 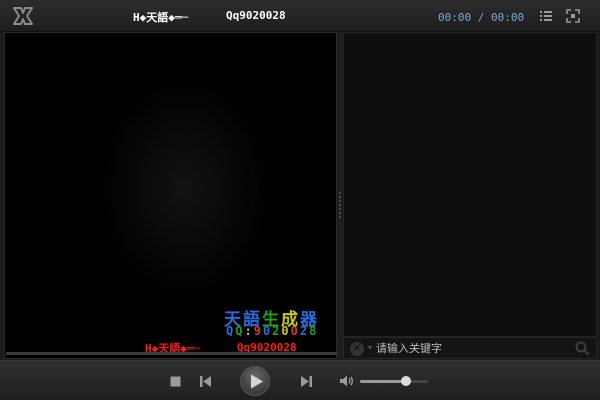 I want to click on time-total: 00:00, so click(x=508, y=17).